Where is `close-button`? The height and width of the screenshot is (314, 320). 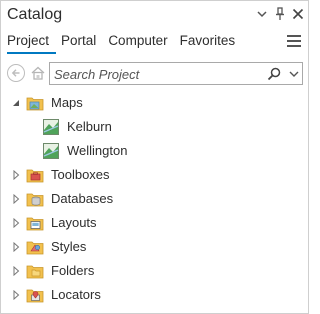 close-button is located at coordinates (298, 14).